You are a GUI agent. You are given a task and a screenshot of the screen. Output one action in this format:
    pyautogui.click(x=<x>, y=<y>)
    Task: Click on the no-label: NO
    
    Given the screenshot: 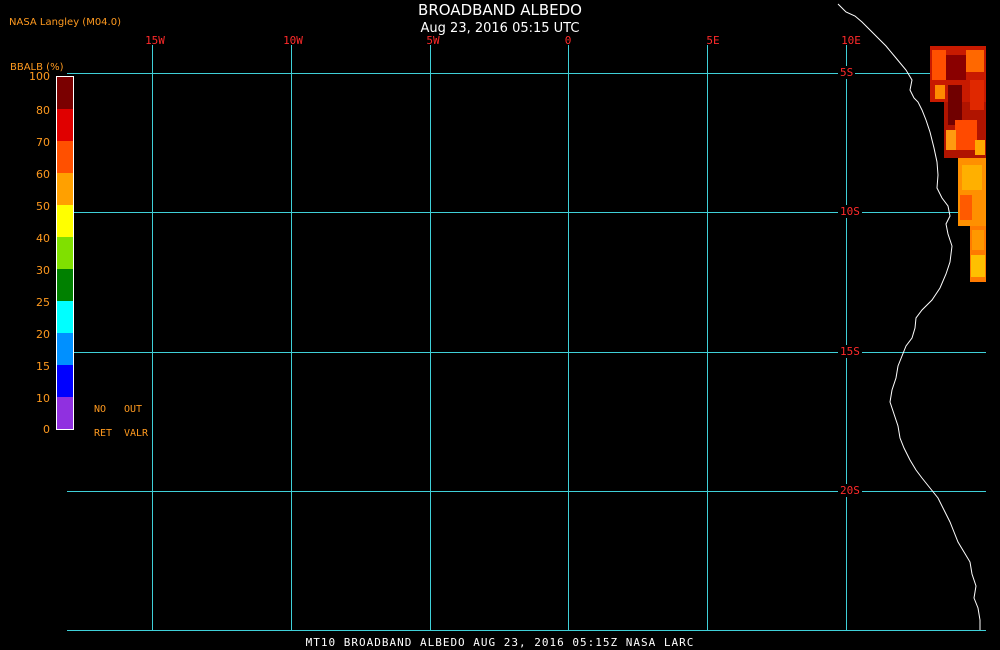 What is the action you would take?
    pyautogui.click(x=100, y=409)
    